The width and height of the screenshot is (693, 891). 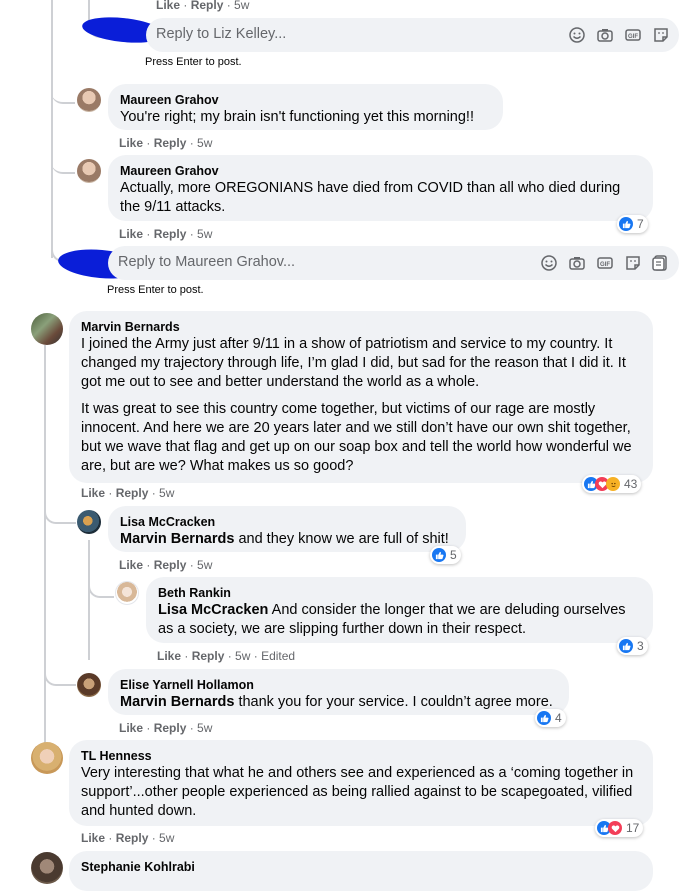 What do you see at coordinates (287, 522) in the screenshot?
I see `comment-author: Lisa McCracken` at bounding box center [287, 522].